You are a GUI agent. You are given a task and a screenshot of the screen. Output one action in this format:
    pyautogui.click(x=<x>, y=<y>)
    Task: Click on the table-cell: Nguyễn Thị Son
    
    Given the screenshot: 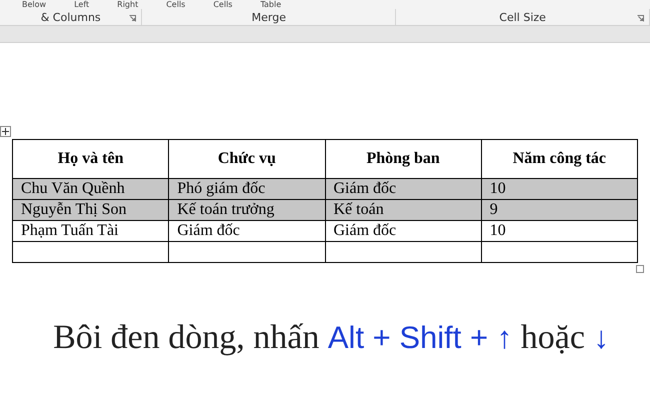 What is the action you would take?
    pyautogui.click(x=90, y=210)
    